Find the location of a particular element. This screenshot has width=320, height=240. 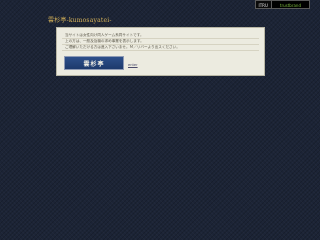

enter-banner-label: 雲杉亭 is located at coordinates (94, 64).